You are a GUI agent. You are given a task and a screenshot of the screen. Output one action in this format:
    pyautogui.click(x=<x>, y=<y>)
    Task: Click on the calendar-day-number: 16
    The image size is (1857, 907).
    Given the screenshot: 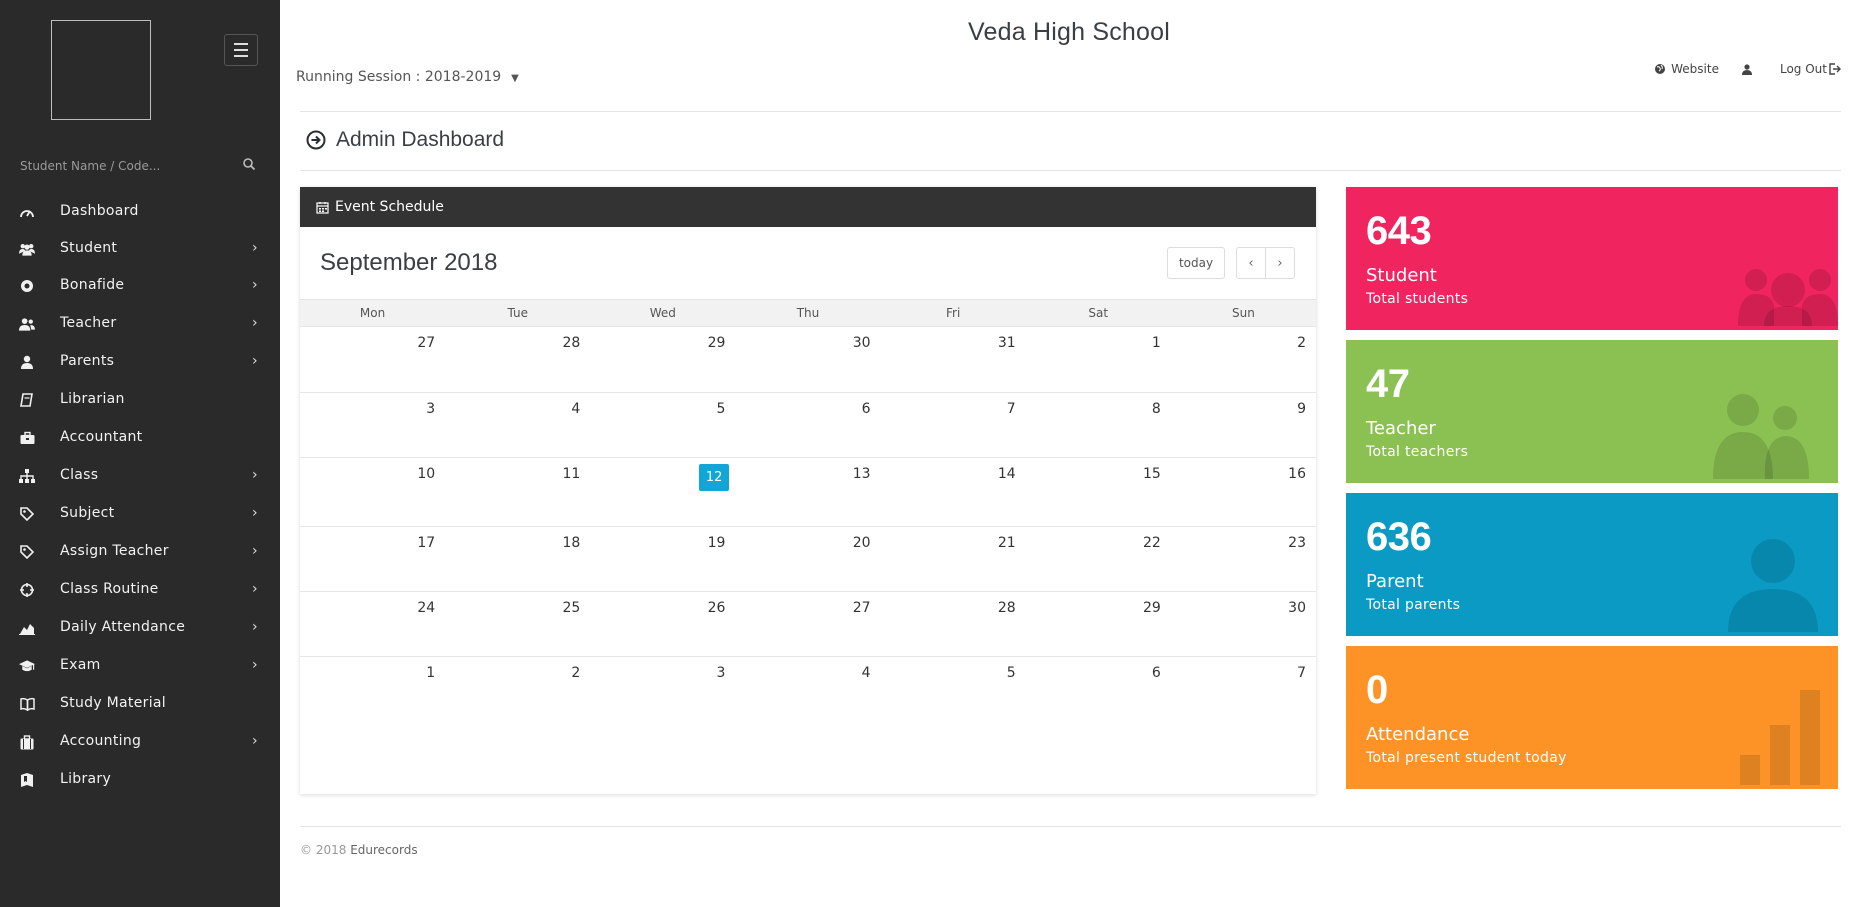 What is the action you would take?
    pyautogui.click(x=1297, y=474)
    